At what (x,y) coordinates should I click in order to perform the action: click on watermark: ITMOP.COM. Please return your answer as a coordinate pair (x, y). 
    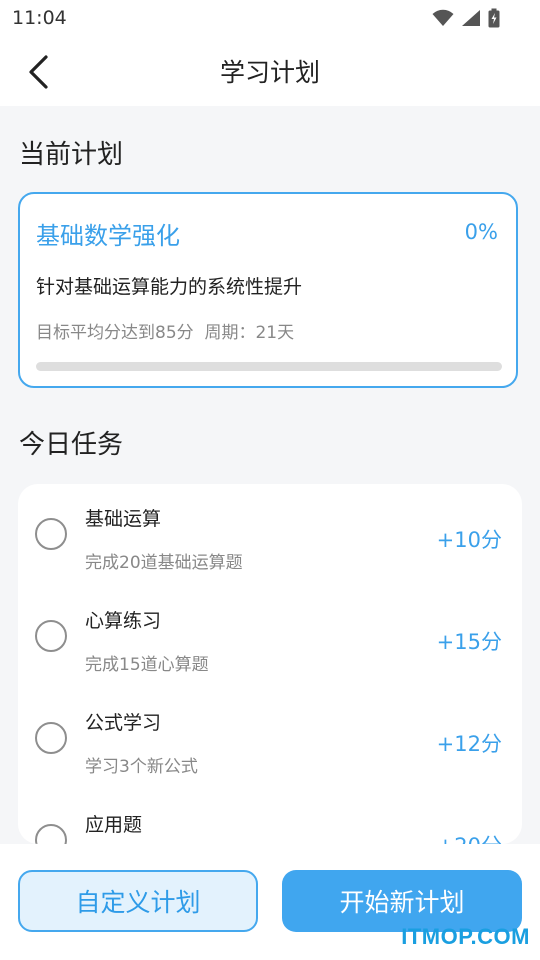
    Looking at the image, I should click on (465, 936).